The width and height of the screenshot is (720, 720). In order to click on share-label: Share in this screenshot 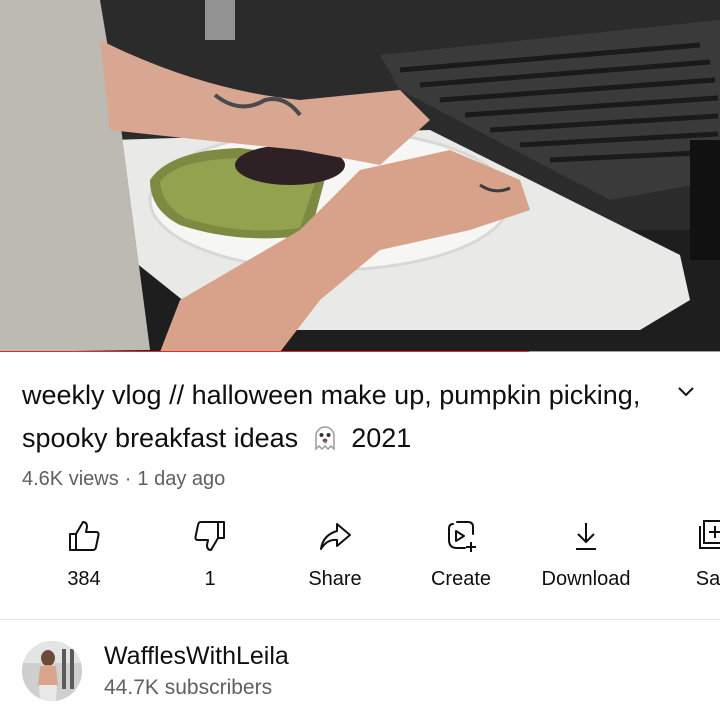, I will do `click(335, 579)`.